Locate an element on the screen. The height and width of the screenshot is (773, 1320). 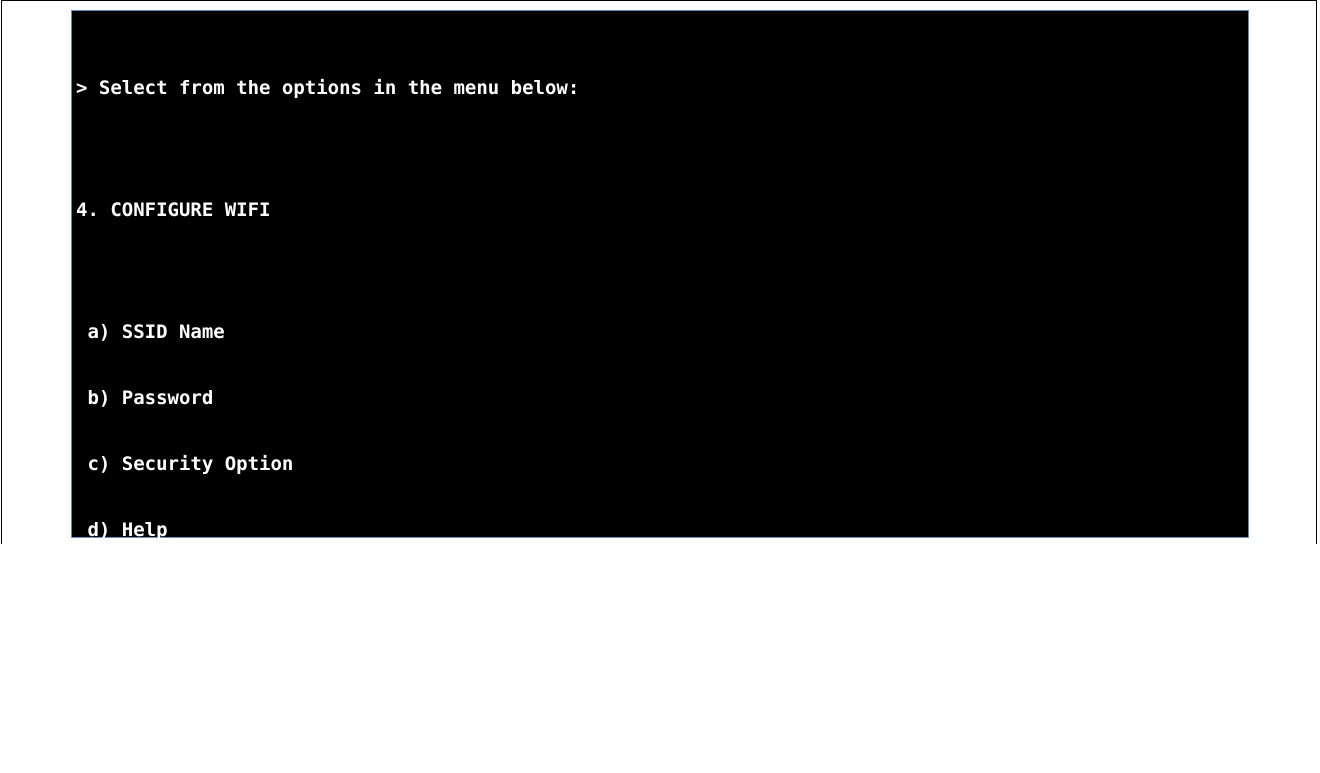
shell-prompt-symbol: $ is located at coordinates (82, 718).